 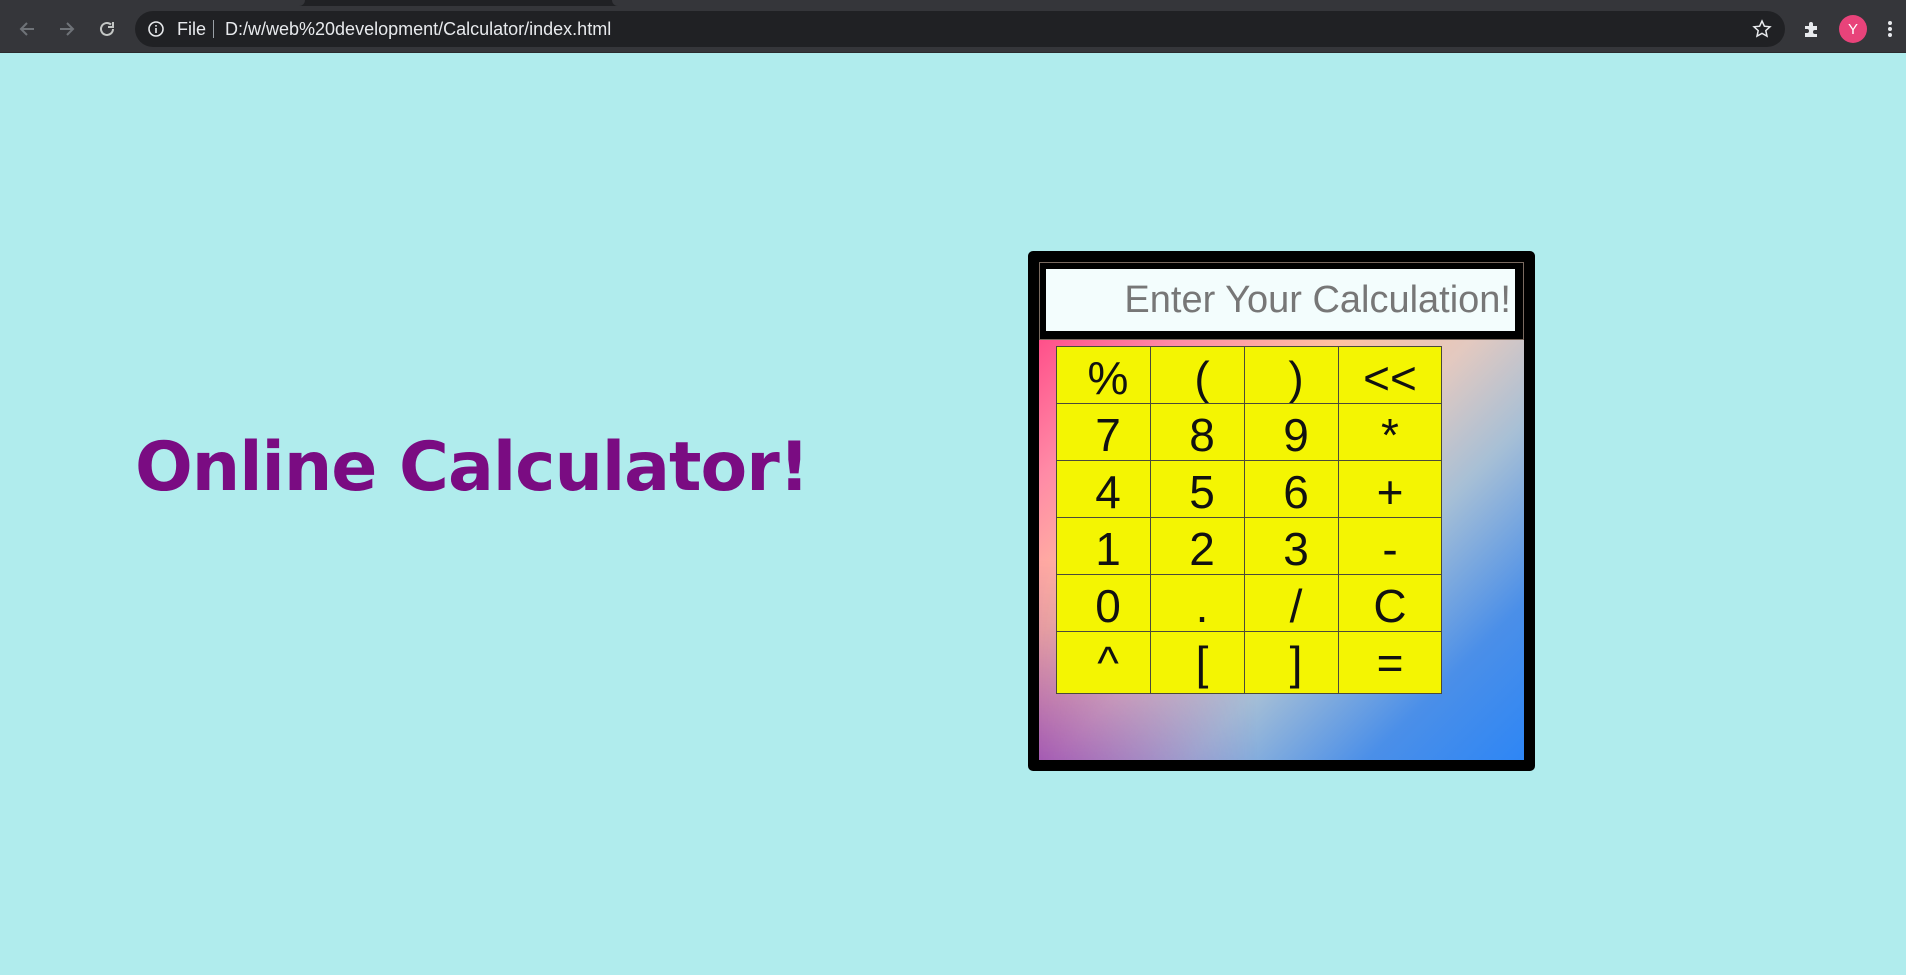 I want to click on key-digit-7-button: 7, so click(x=1108, y=434).